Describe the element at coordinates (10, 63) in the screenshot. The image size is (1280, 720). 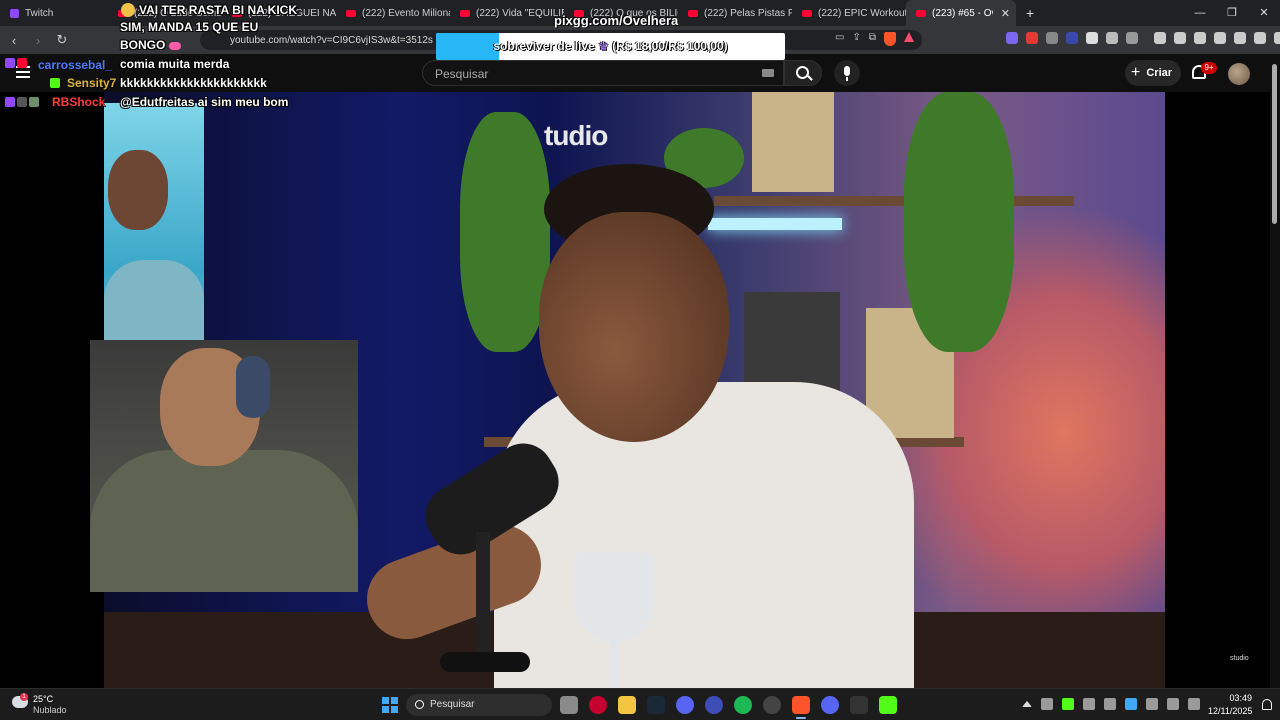
I see `twitch-badge-icon` at that location.